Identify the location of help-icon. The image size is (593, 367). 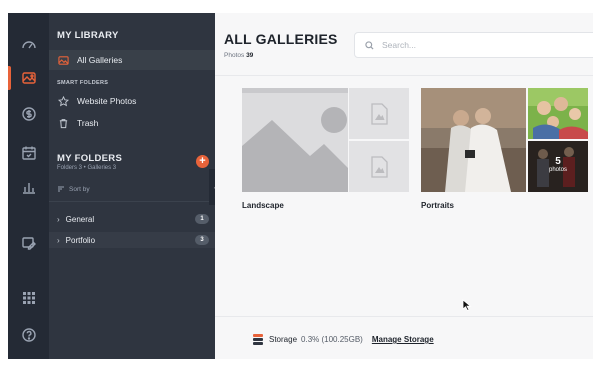
(28, 335).